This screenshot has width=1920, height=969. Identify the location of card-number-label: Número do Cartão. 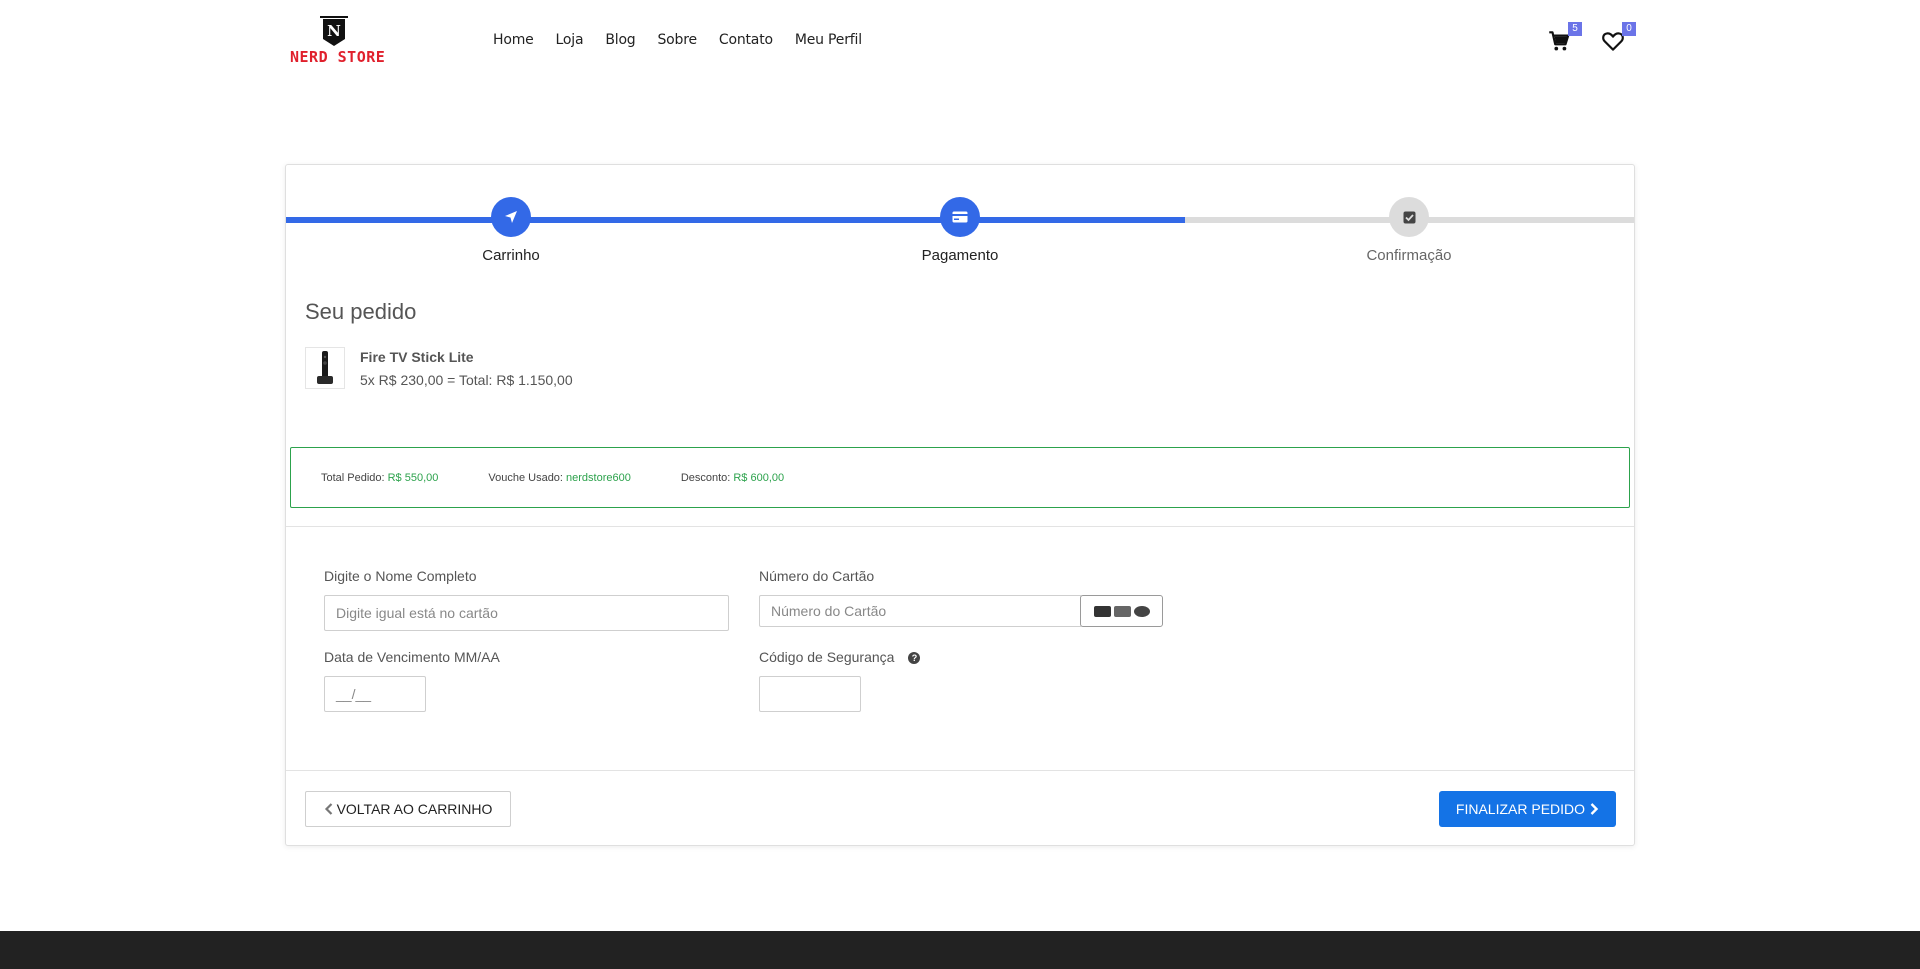
(817, 576).